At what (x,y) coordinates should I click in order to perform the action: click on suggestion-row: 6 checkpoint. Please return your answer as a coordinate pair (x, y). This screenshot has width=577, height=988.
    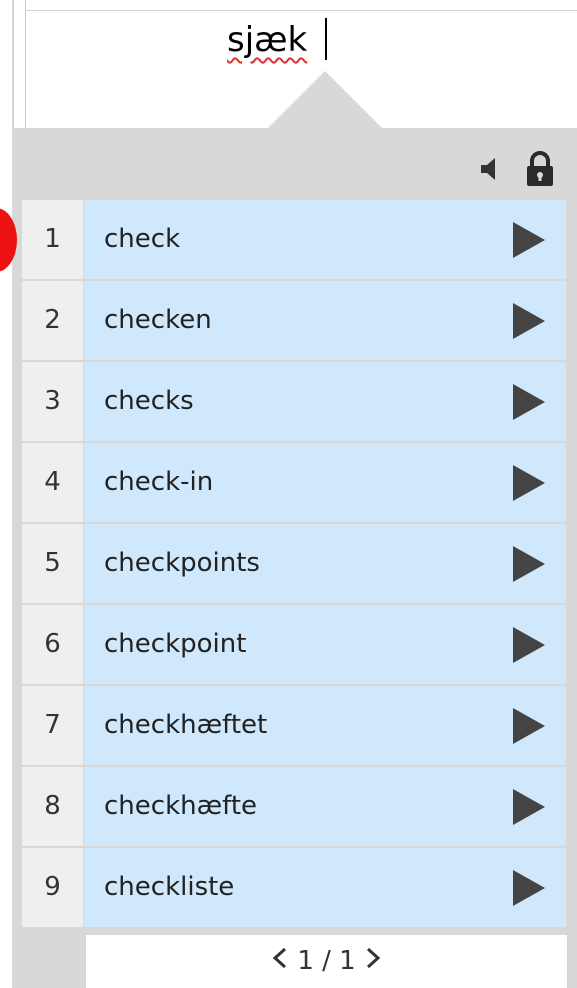
    Looking at the image, I should click on (294, 644).